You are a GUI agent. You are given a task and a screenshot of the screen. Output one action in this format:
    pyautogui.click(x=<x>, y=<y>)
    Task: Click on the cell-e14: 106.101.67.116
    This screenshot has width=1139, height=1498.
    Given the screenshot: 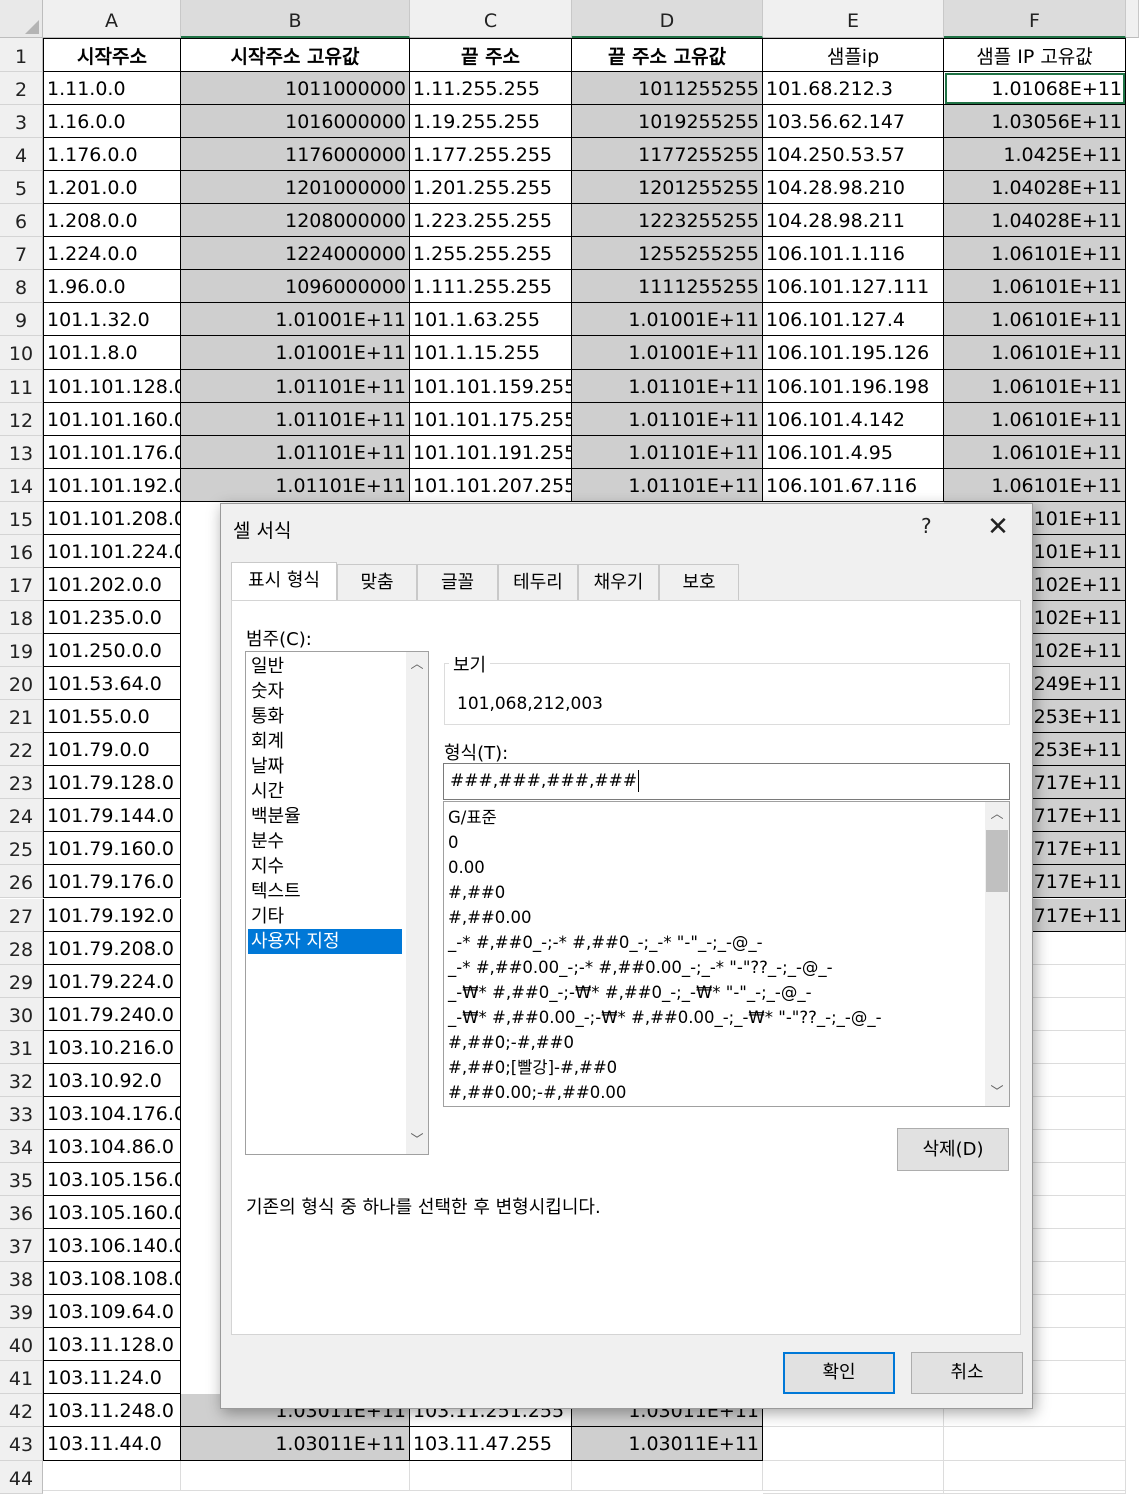 What is the action you would take?
    pyautogui.click(x=853, y=485)
    